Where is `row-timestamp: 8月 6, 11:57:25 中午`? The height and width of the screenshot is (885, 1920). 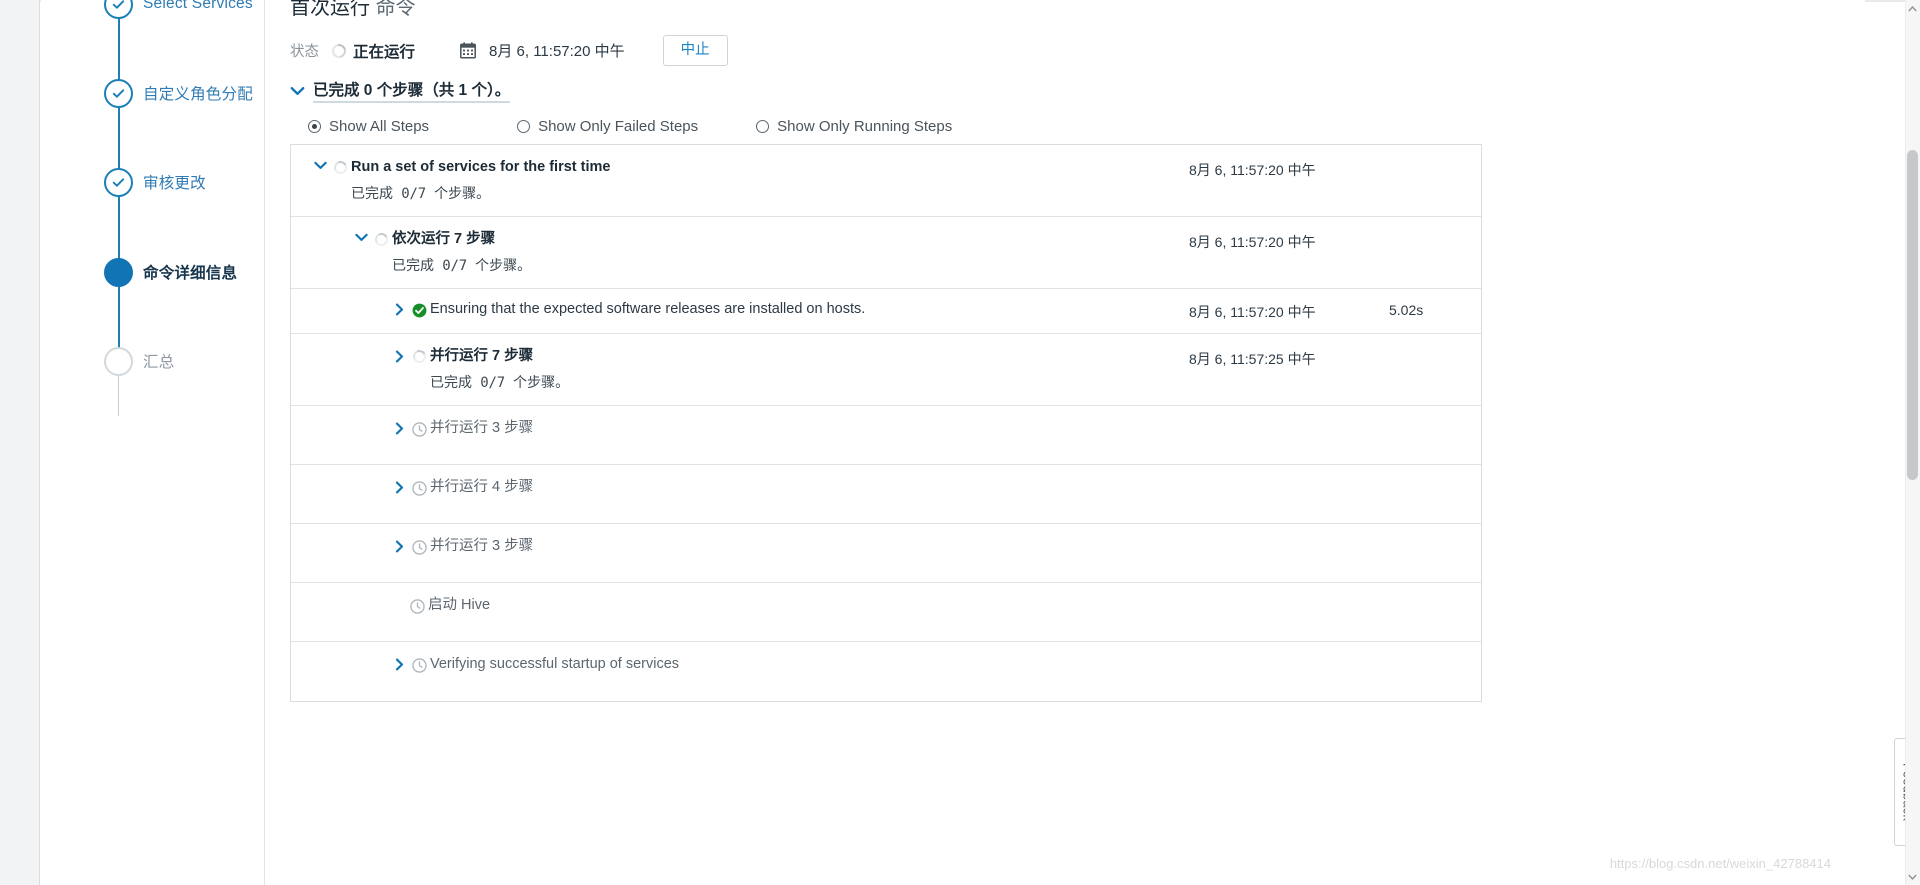 row-timestamp: 8月 6, 11:57:25 中午 is located at coordinates (1252, 359).